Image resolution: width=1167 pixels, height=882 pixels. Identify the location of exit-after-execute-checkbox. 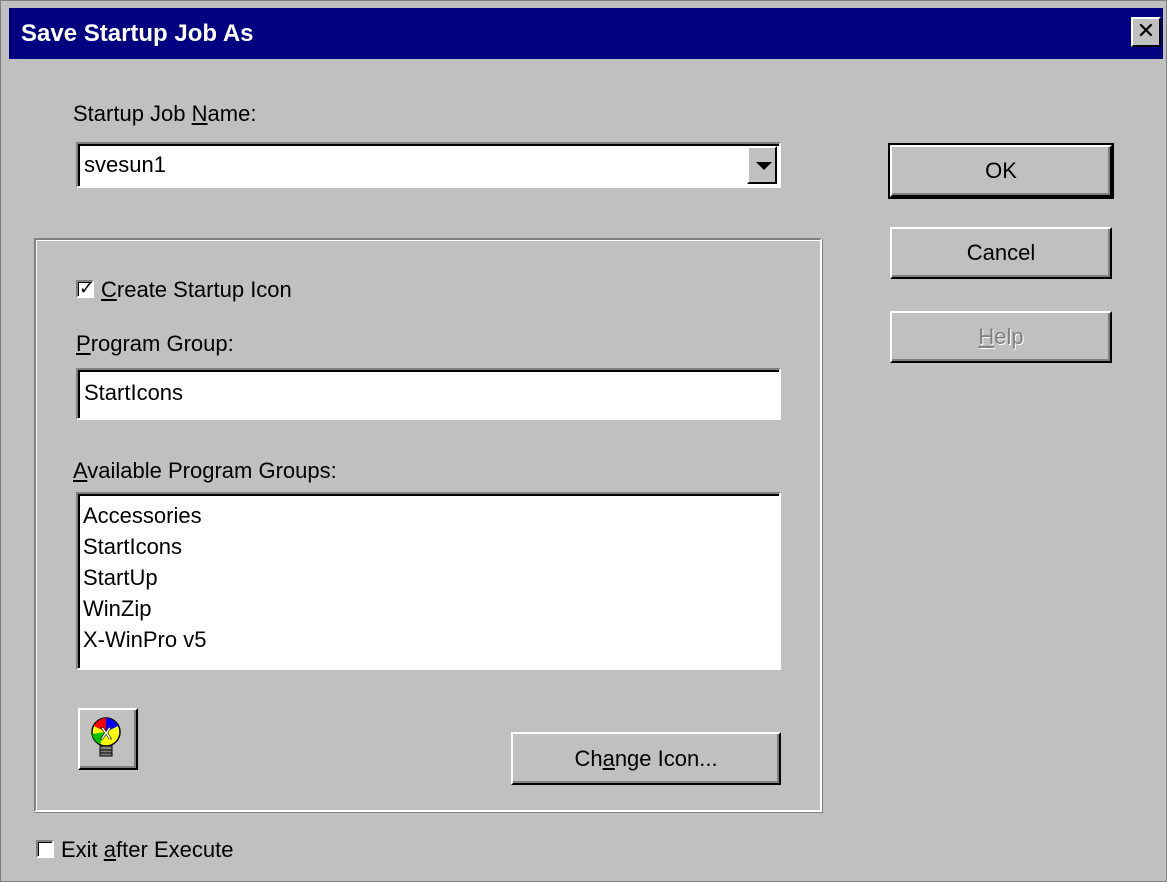
(45, 849).